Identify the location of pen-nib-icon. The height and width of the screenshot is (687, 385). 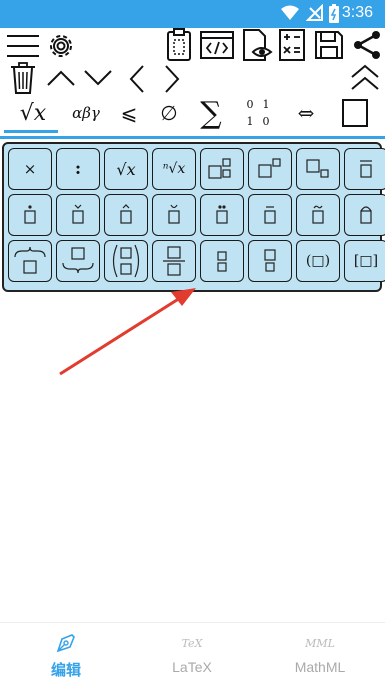
(66, 644).